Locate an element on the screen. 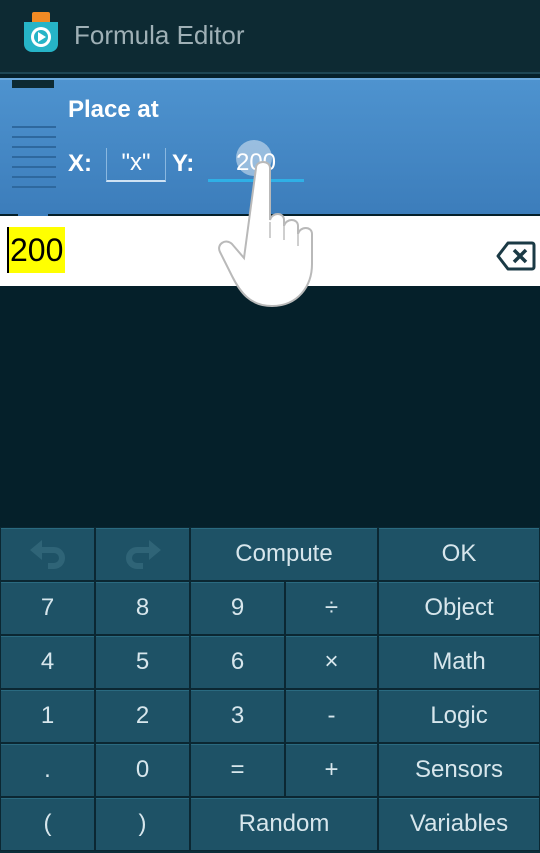 Image resolution: width=540 pixels, height=853 pixels. key-8: 8 is located at coordinates (142, 608).